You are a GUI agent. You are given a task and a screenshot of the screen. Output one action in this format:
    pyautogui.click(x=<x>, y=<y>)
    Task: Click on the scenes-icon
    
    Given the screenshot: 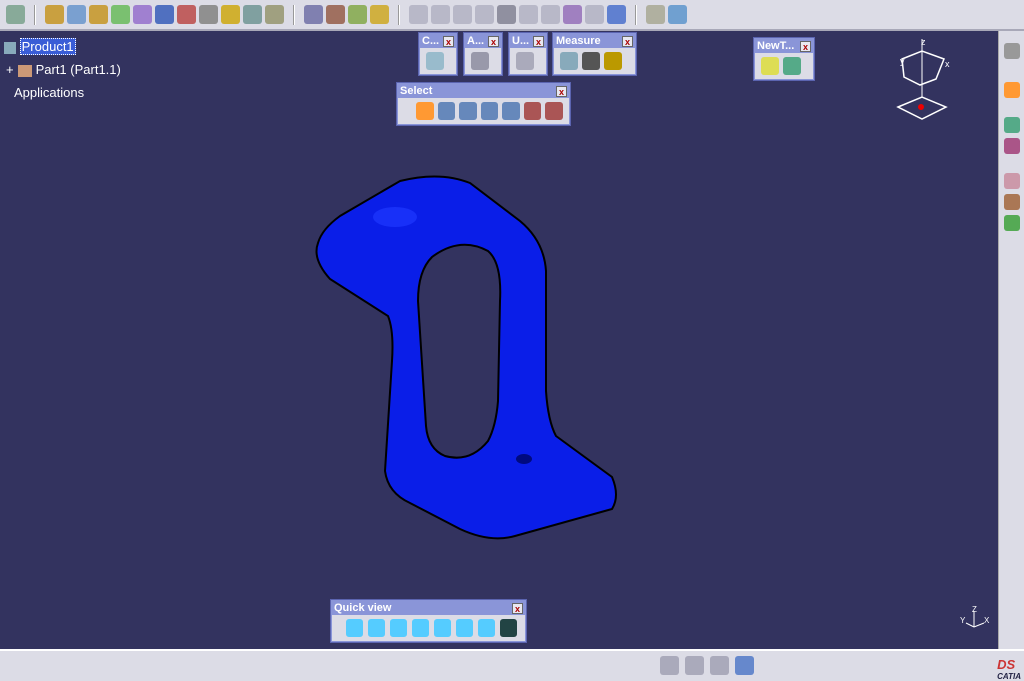 What is the action you would take?
    pyautogui.click(x=677, y=14)
    